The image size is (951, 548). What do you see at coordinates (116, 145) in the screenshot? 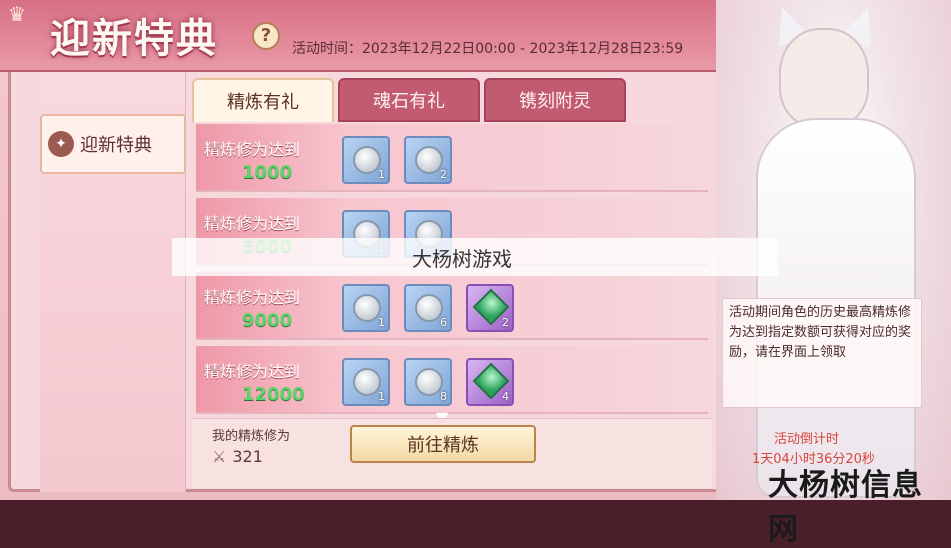
I see `sidebar-item-label: 迎新特典` at bounding box center [116, 145].